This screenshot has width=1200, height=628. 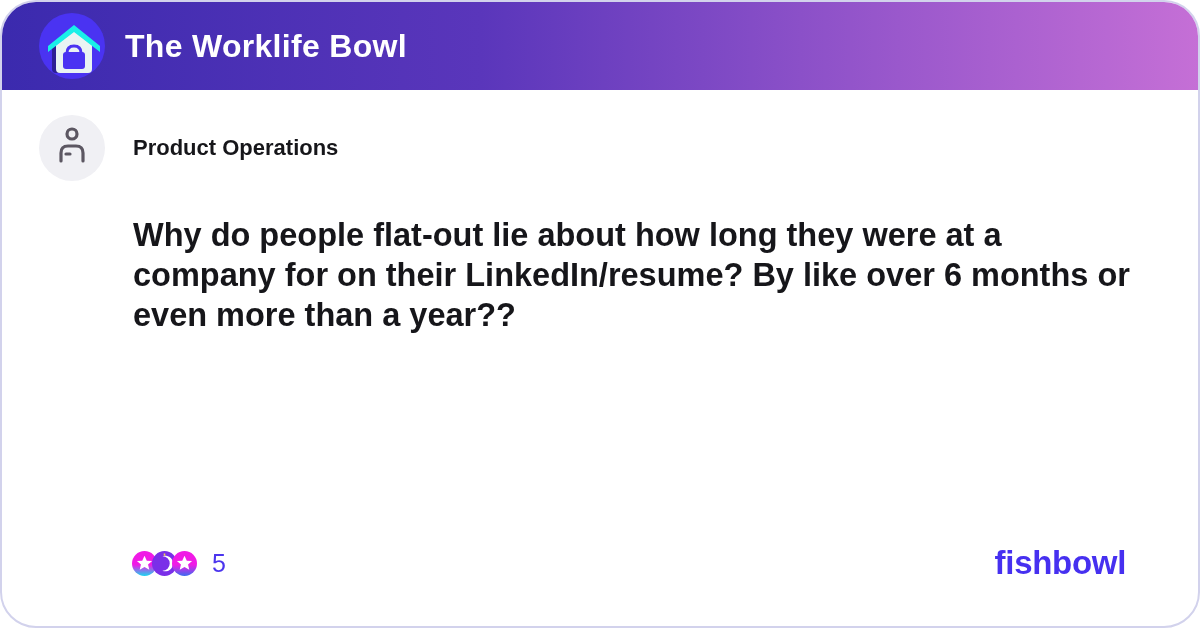 I want to click on reaction-count: 5, so click(x=219, y=563).